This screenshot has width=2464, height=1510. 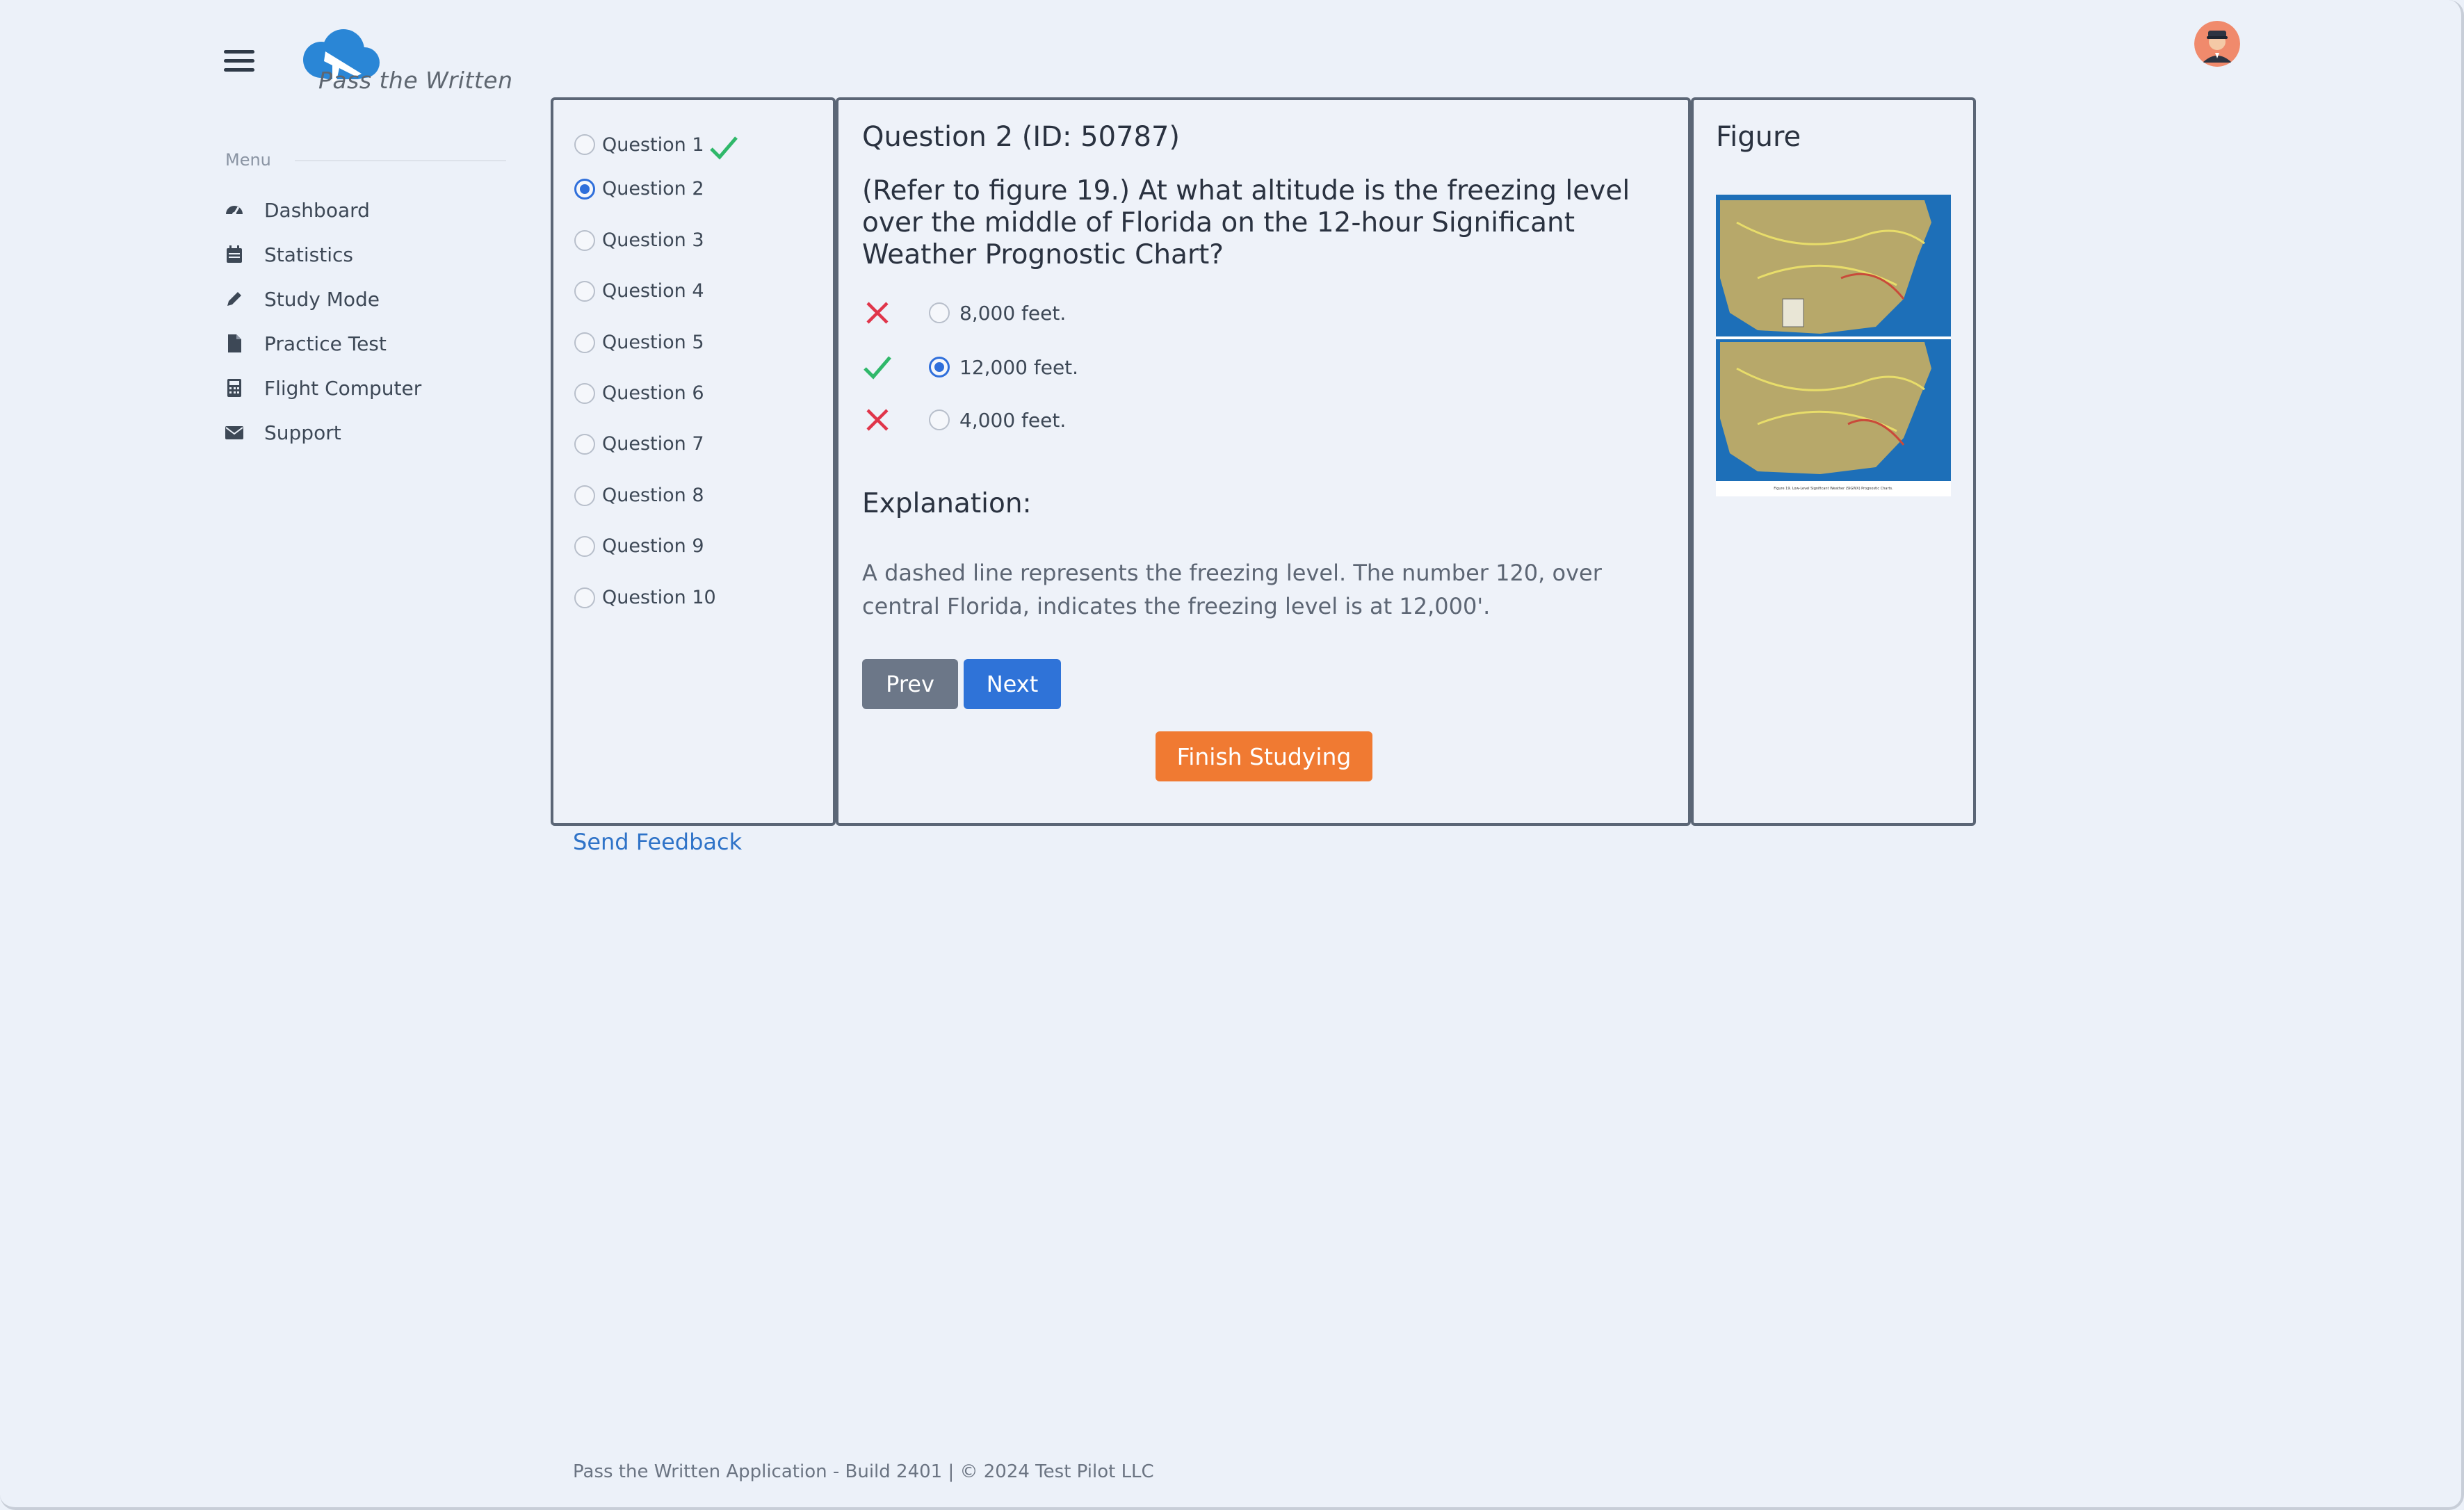 I want to click on question-label: Question 10, so click(x=659, y=597).